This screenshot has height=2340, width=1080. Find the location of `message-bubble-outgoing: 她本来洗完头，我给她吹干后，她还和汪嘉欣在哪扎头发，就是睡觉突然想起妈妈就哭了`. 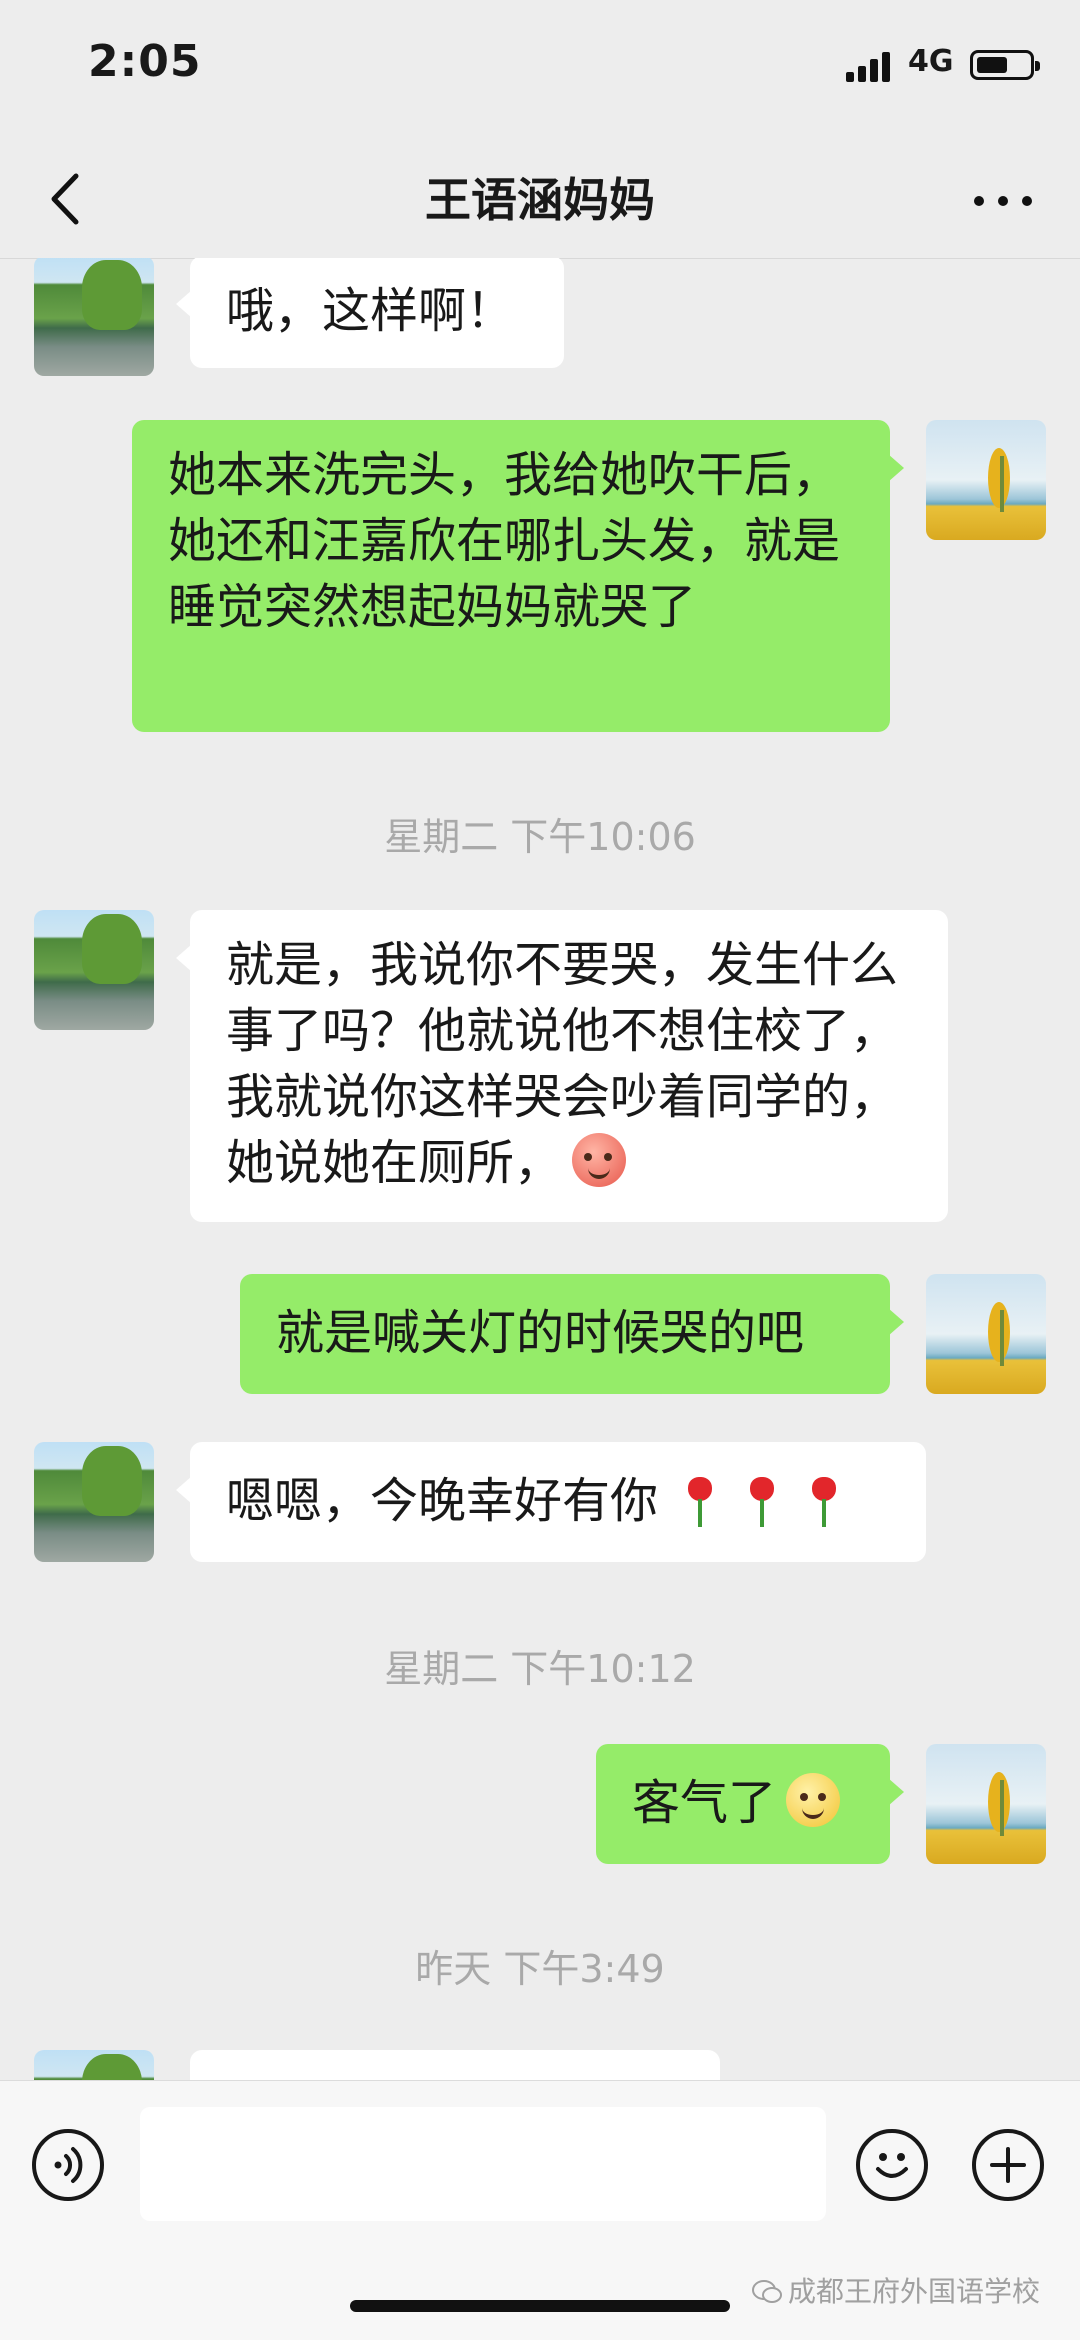

message-bubble-outgoing: 她本来洗完头，我给她吹干后，她还和汪嘉欣在哪扎头发，就是睡觉突然想起妈妈就哭了 is located at coordinates (518, 576).